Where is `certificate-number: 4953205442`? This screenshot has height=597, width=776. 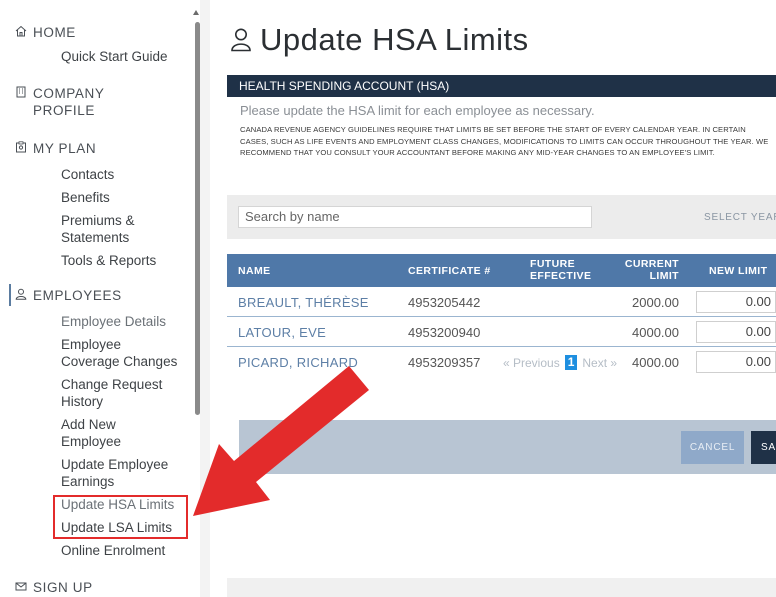 certificate-number: 4953205442 is located at coordinates (444, 302).